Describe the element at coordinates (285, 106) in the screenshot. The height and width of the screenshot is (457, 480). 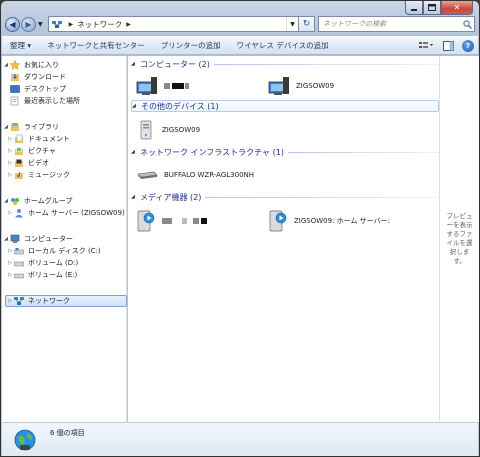
I see `group-header-other-devices: ◢ その他のデバイス (1)` at that location.